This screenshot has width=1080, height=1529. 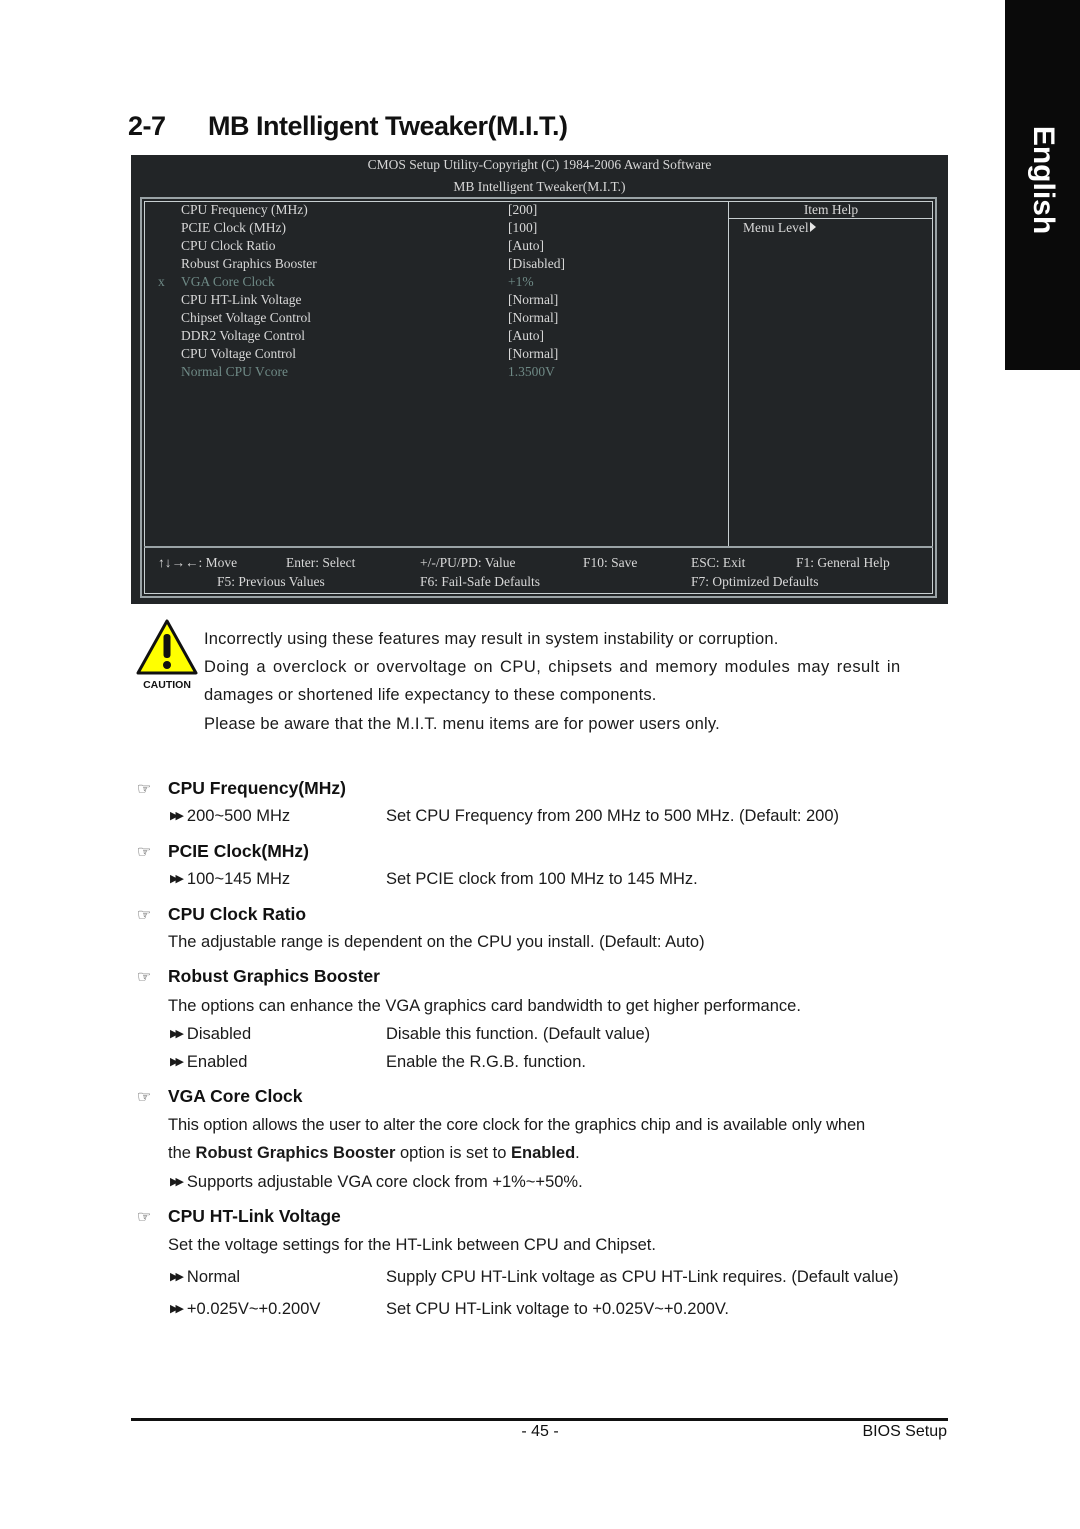 I want to click on section-vga-core-clock: ☞ VGA Core Clock, so click(x=220, y=1096).